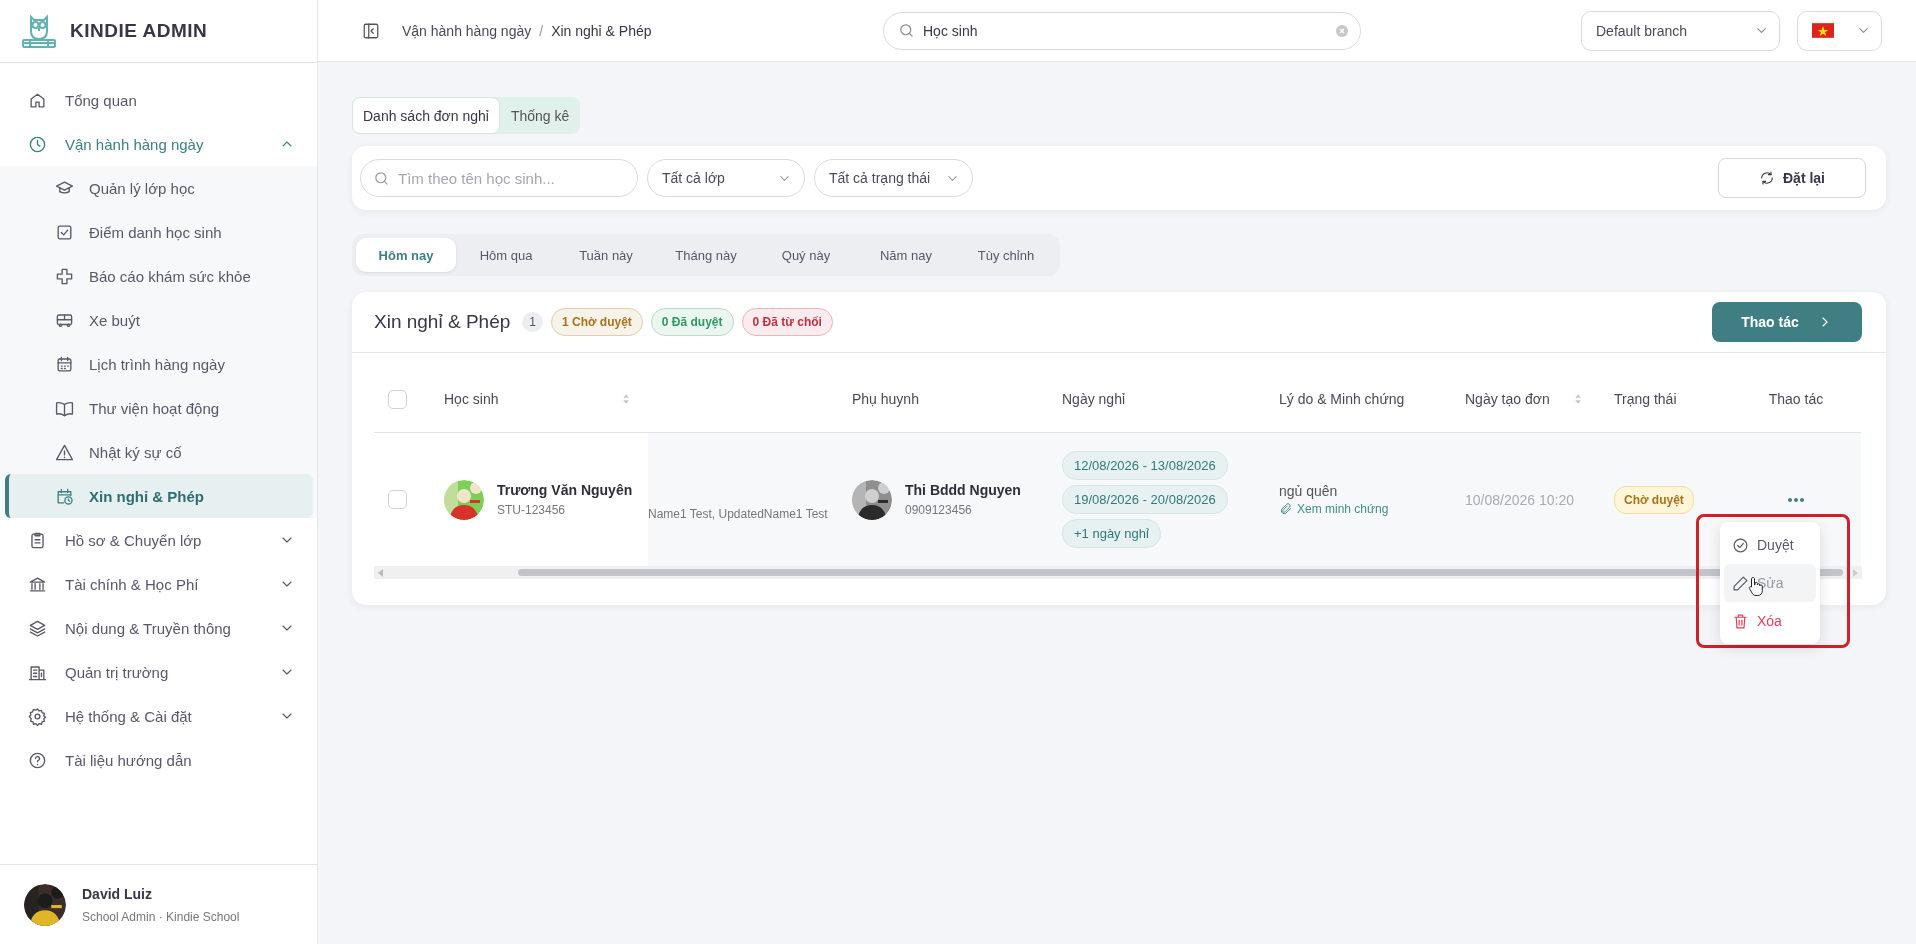 The image size is (1916, 944). I want to click on sidebar-item: Điểm danh học sinh, so click(159, 232).